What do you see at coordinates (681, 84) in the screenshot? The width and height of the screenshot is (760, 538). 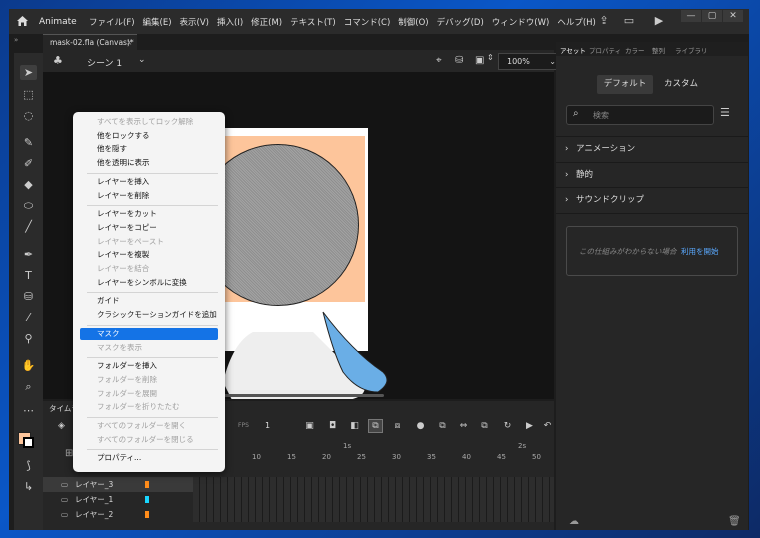 I see `segment-custom: カスタム` at bounding box center [681, 84].